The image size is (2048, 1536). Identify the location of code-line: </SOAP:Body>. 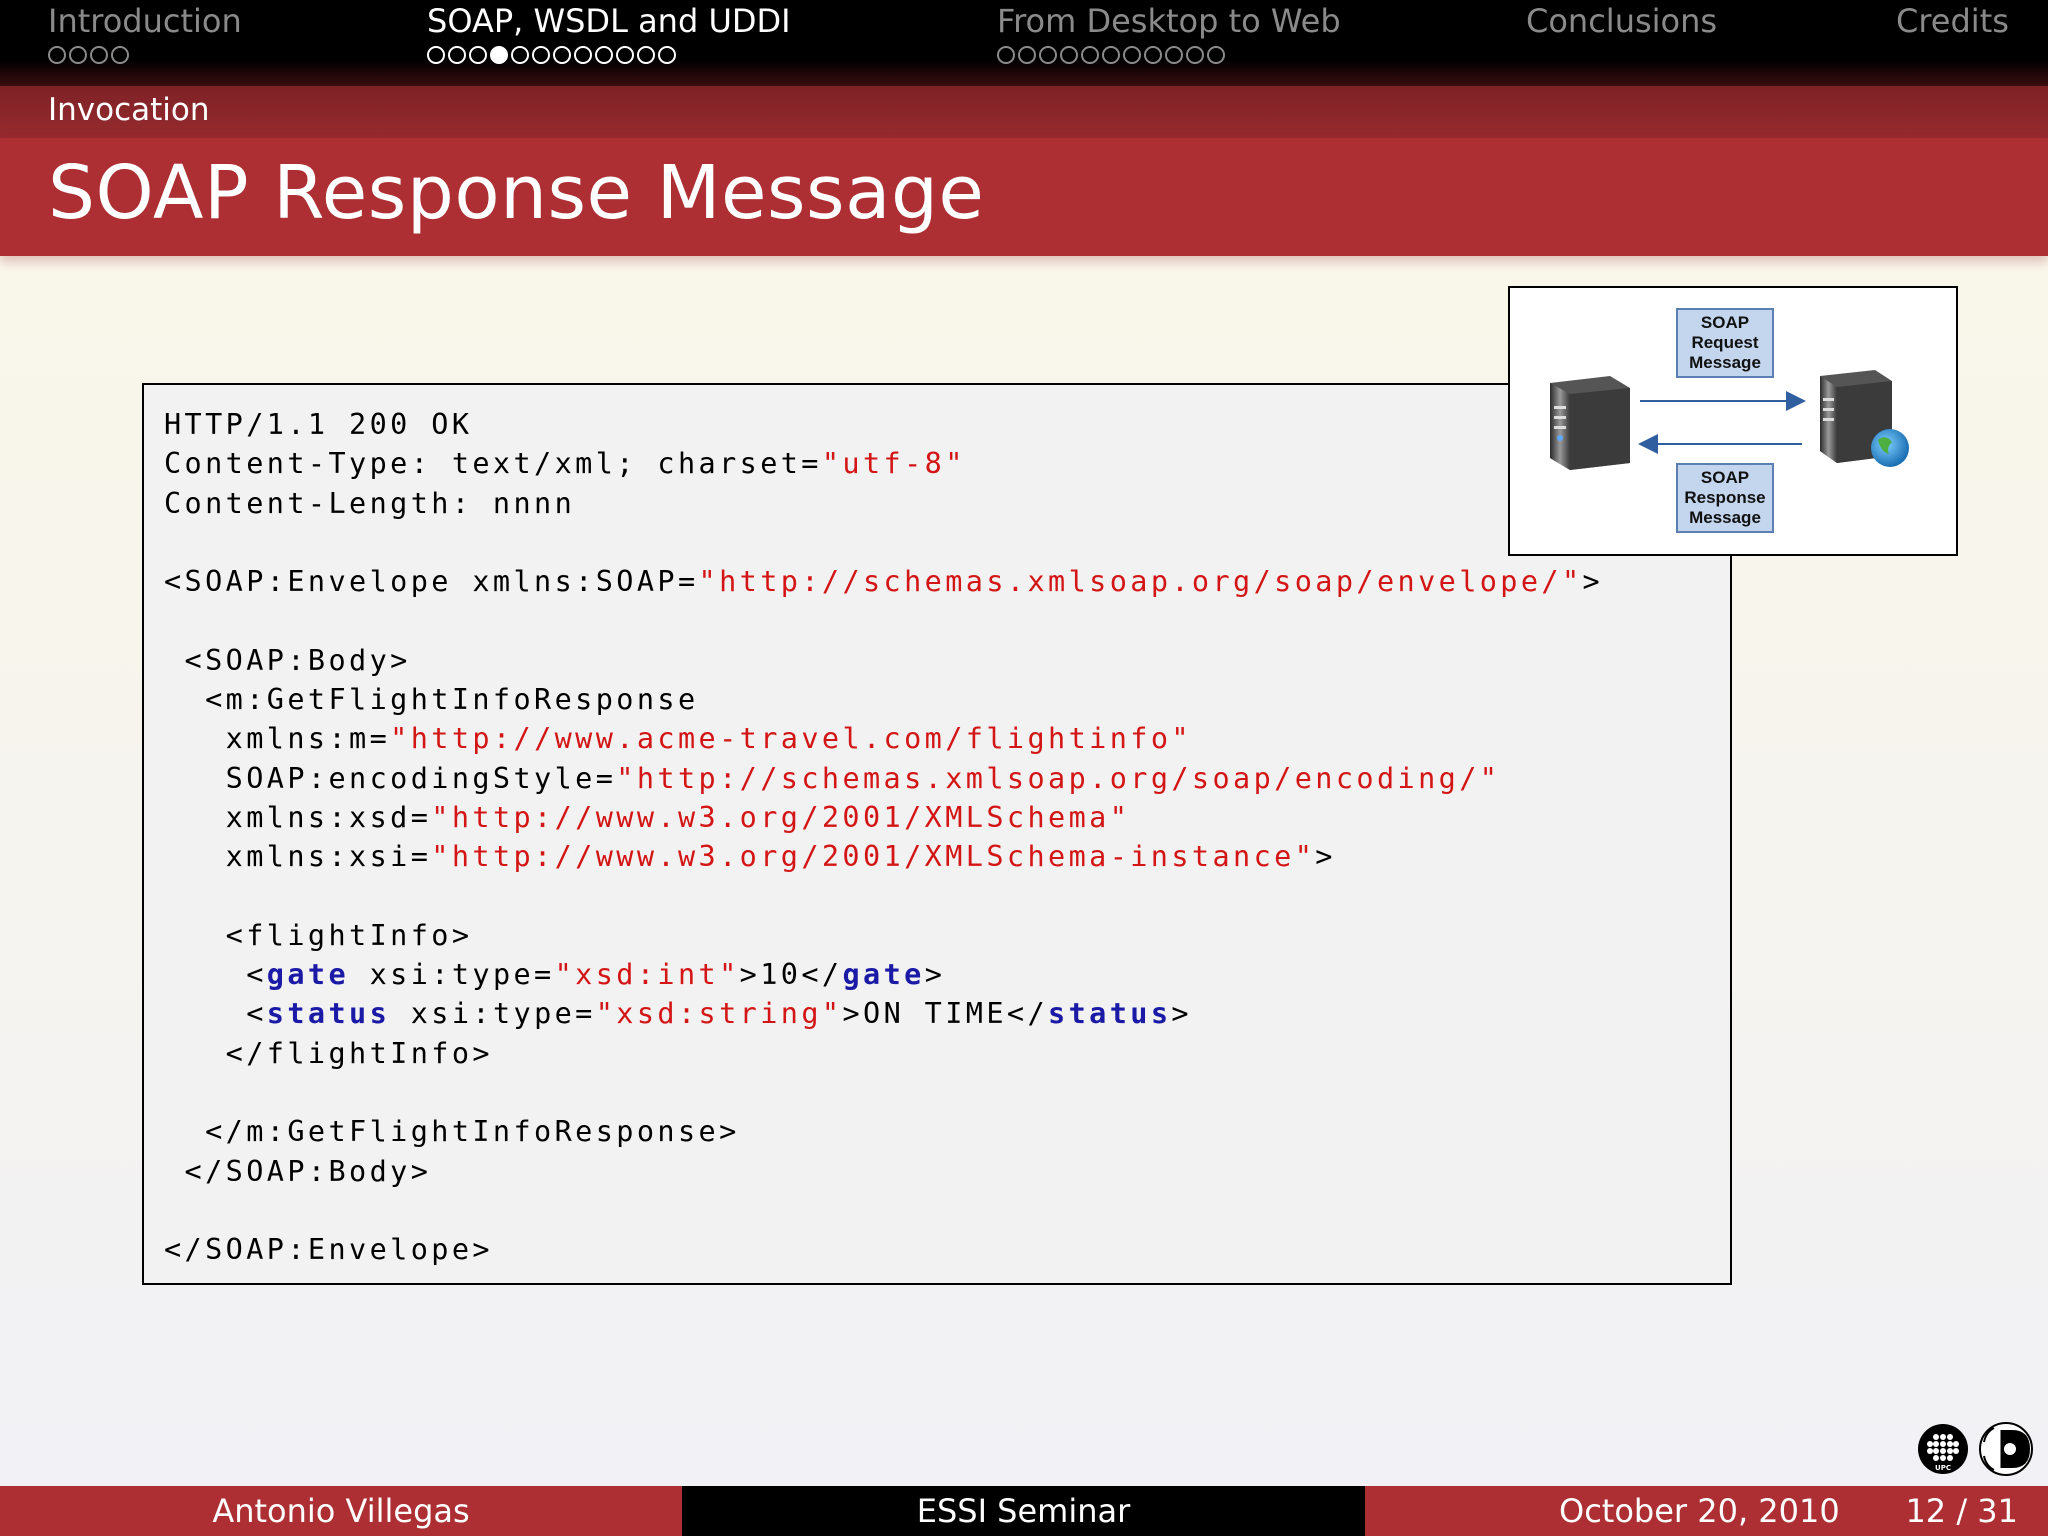
(298, 1171).